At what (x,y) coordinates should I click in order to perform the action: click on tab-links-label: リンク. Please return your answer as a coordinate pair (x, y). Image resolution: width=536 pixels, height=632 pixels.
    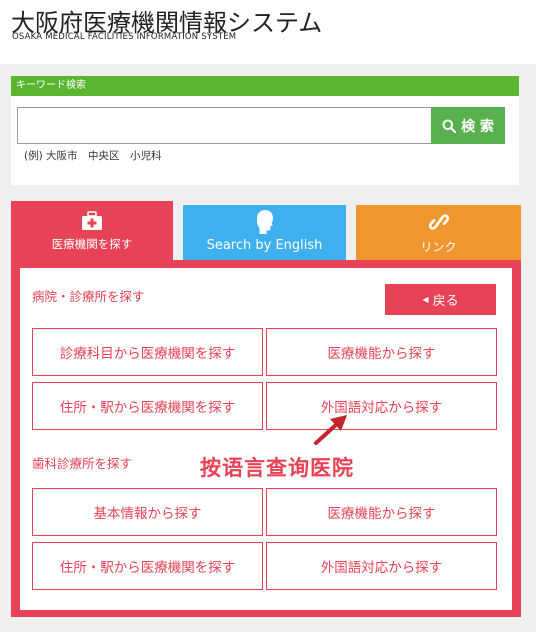
    Looking at the image, I should click on (438, 247).